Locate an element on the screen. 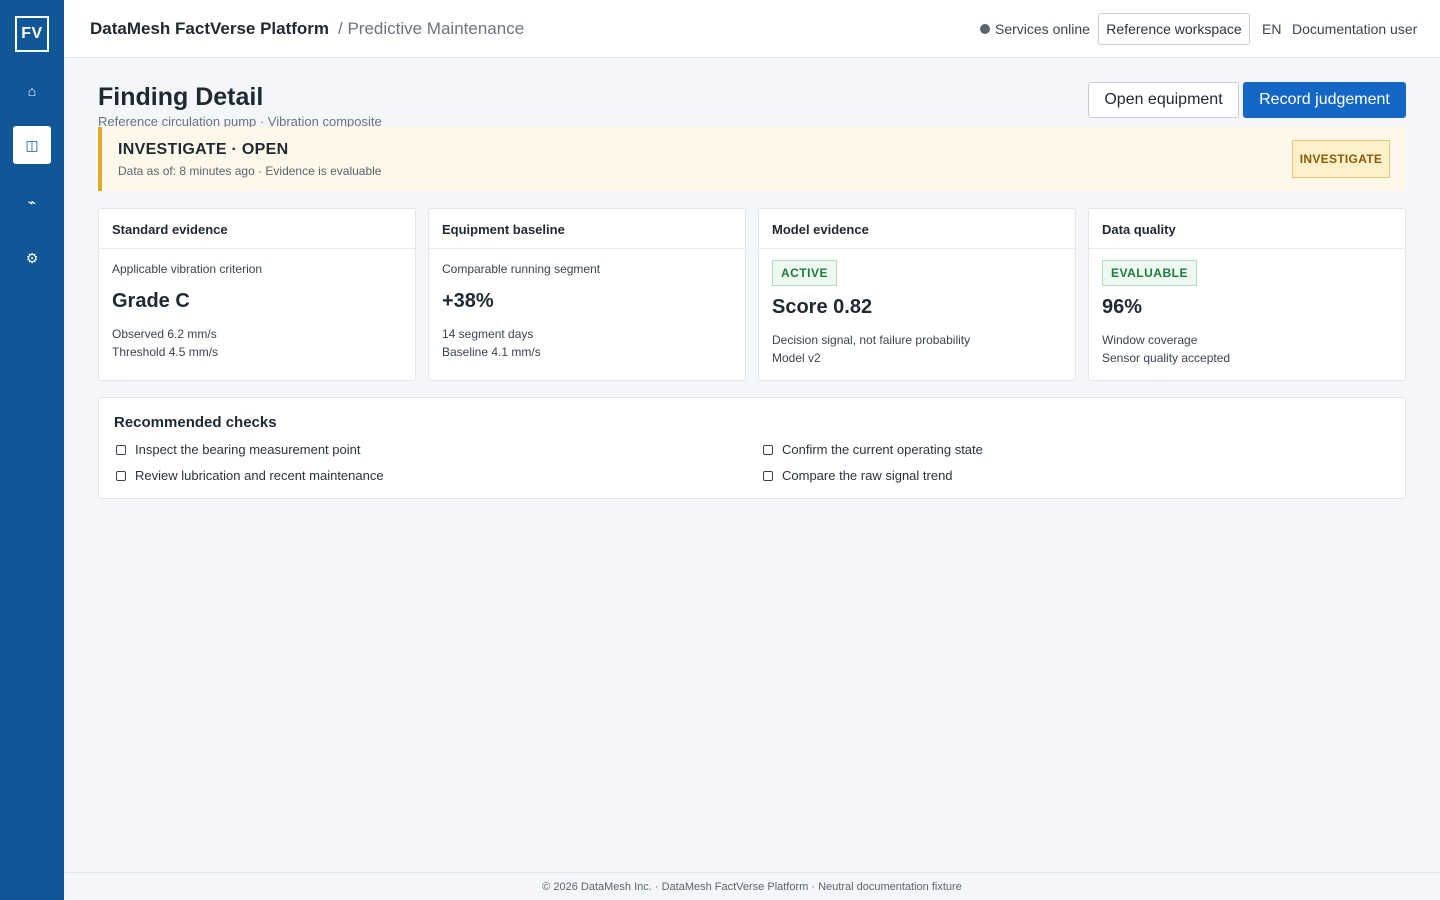 Image resolution: width=1440 pixels, height=900 pixels. panels-nav-item: ◫ is located at coordinates (32, 145).